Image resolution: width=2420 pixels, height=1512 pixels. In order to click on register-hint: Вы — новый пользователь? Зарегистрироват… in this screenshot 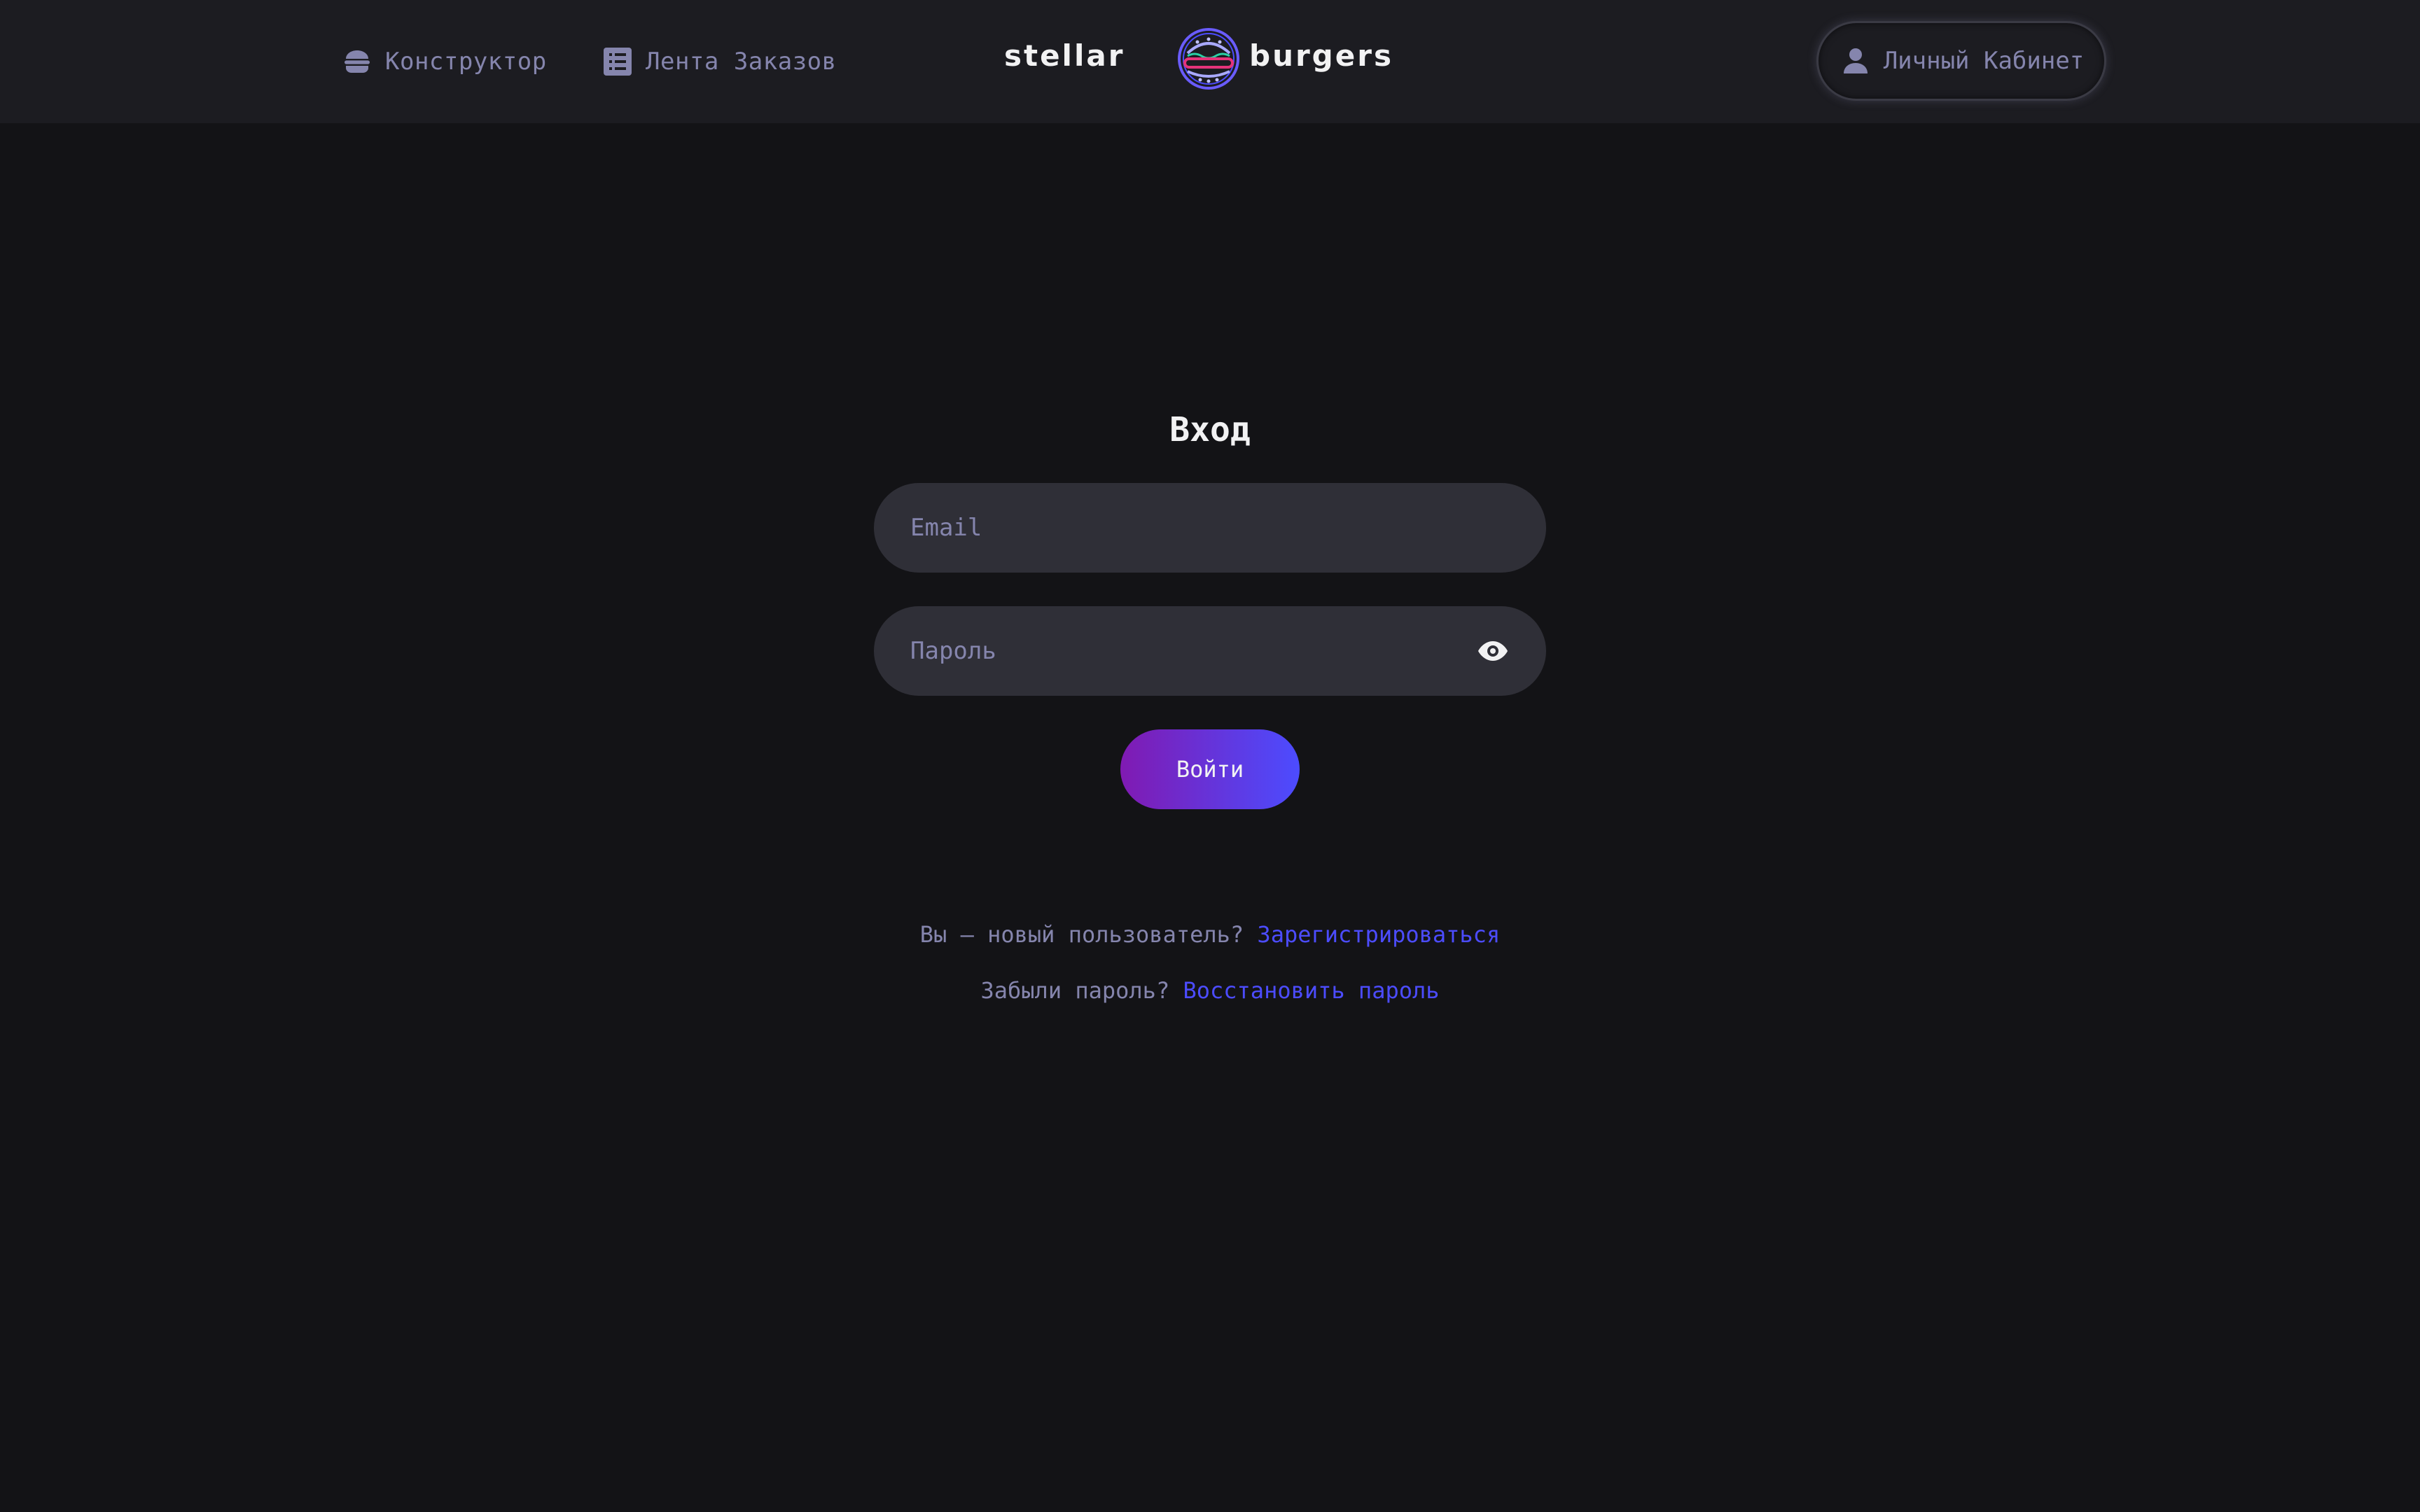, I will do `click(1210, 934)`.